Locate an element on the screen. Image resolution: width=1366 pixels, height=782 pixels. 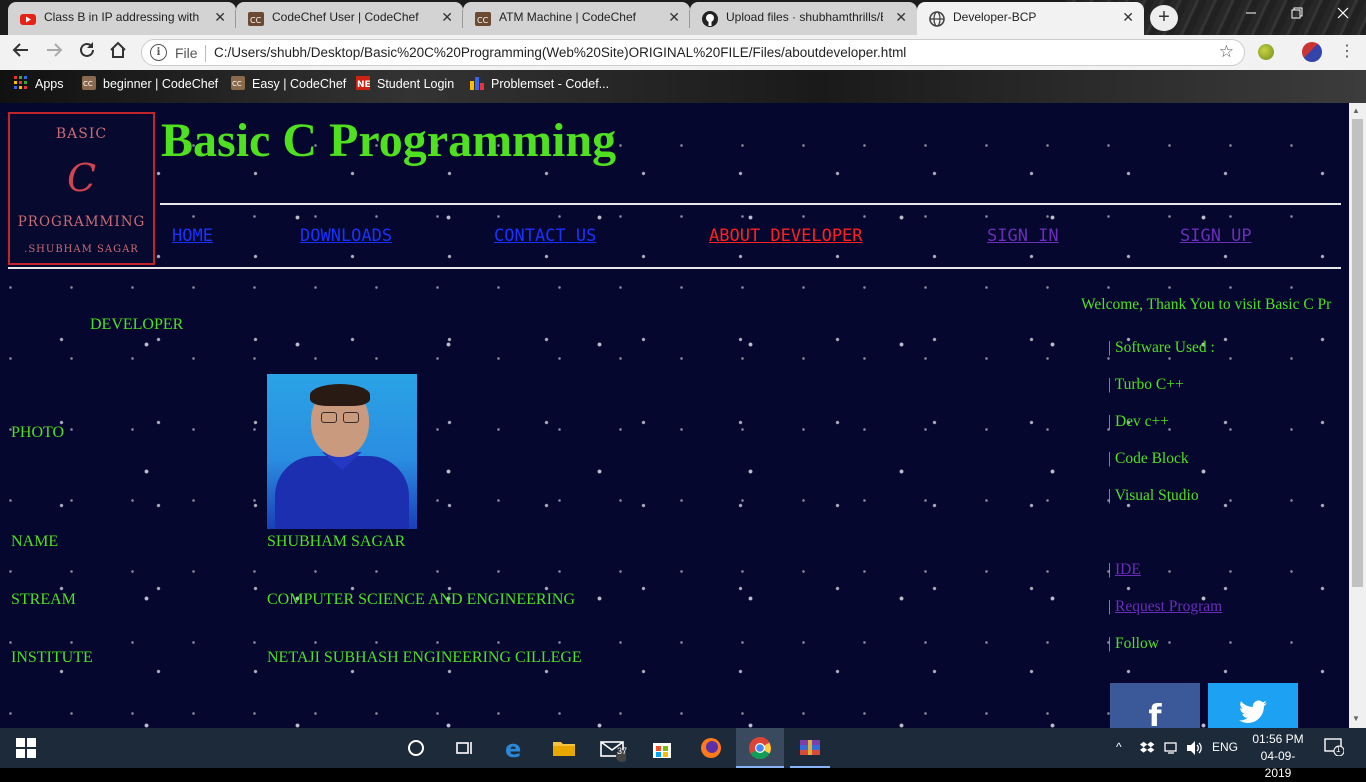
bookmark-easy-codechef: CC Easy | CodeChef is located at coordinates (288, 86).